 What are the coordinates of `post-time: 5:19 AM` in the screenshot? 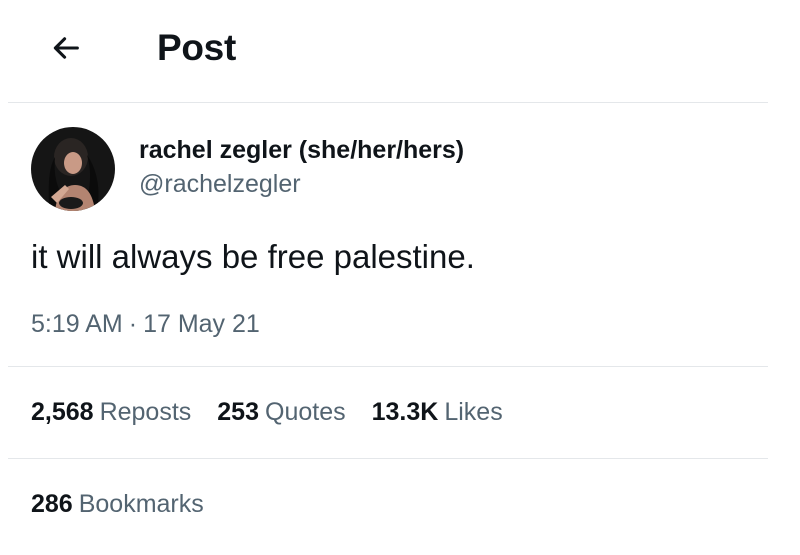 It's located at (77, 324).